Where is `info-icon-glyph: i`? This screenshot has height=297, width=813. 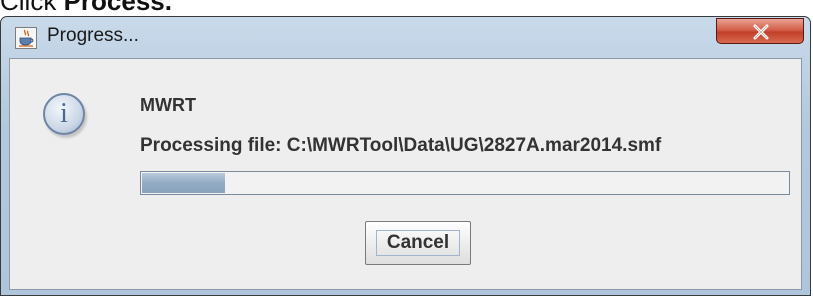 info-icon-glyph: i is located at coordinates (64, 113).